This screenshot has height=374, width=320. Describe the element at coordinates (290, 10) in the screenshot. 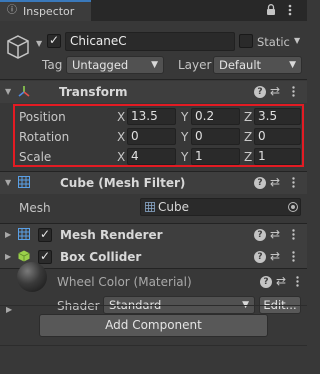

I see `menu-icon` at that location.